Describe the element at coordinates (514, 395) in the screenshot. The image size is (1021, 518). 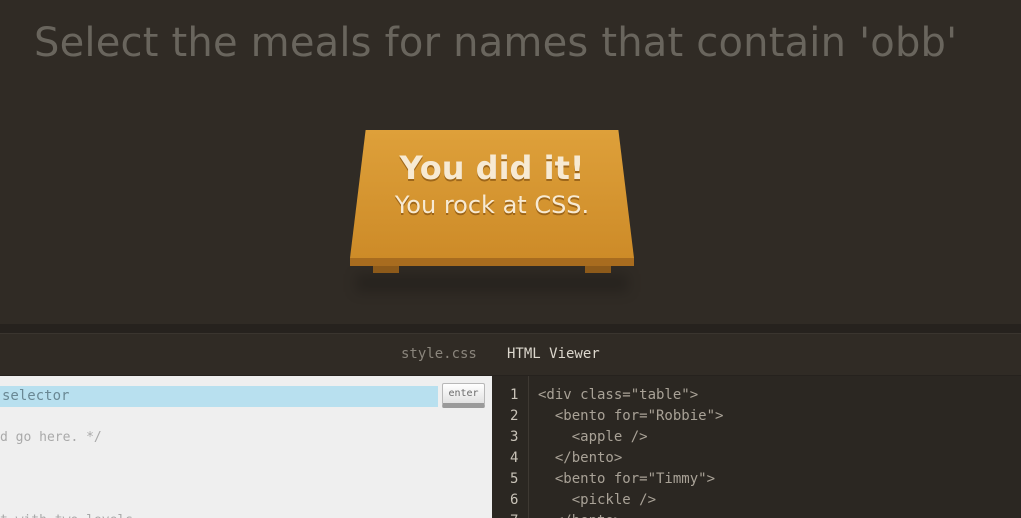
I see `line-number: 1` at that location.